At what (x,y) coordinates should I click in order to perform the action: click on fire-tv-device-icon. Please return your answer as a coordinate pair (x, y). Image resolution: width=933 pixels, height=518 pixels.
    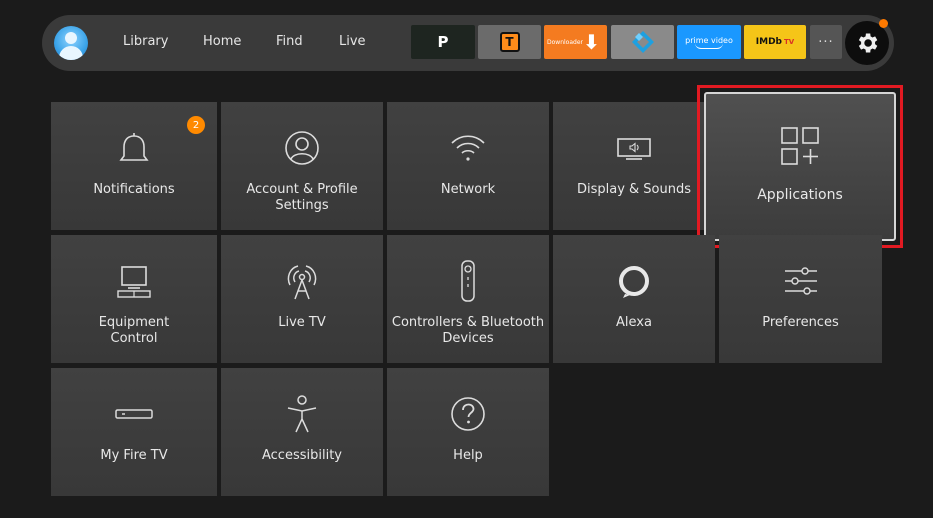
    Looking at the image, I should click on (134, 414).